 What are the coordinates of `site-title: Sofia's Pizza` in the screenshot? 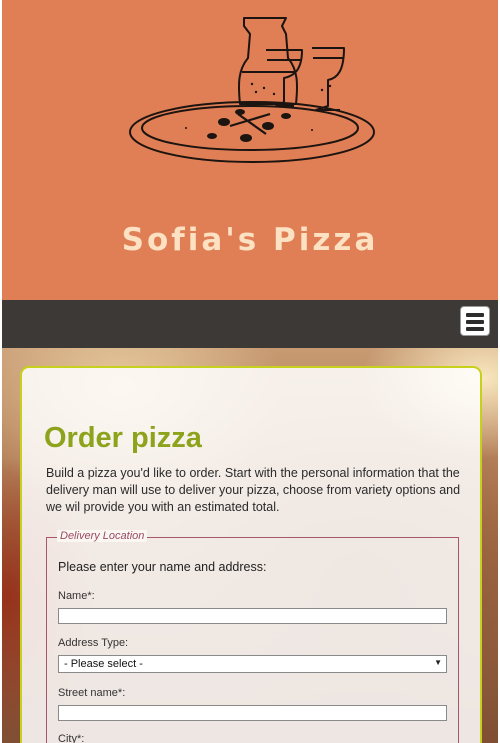 It's located at (250, 240).